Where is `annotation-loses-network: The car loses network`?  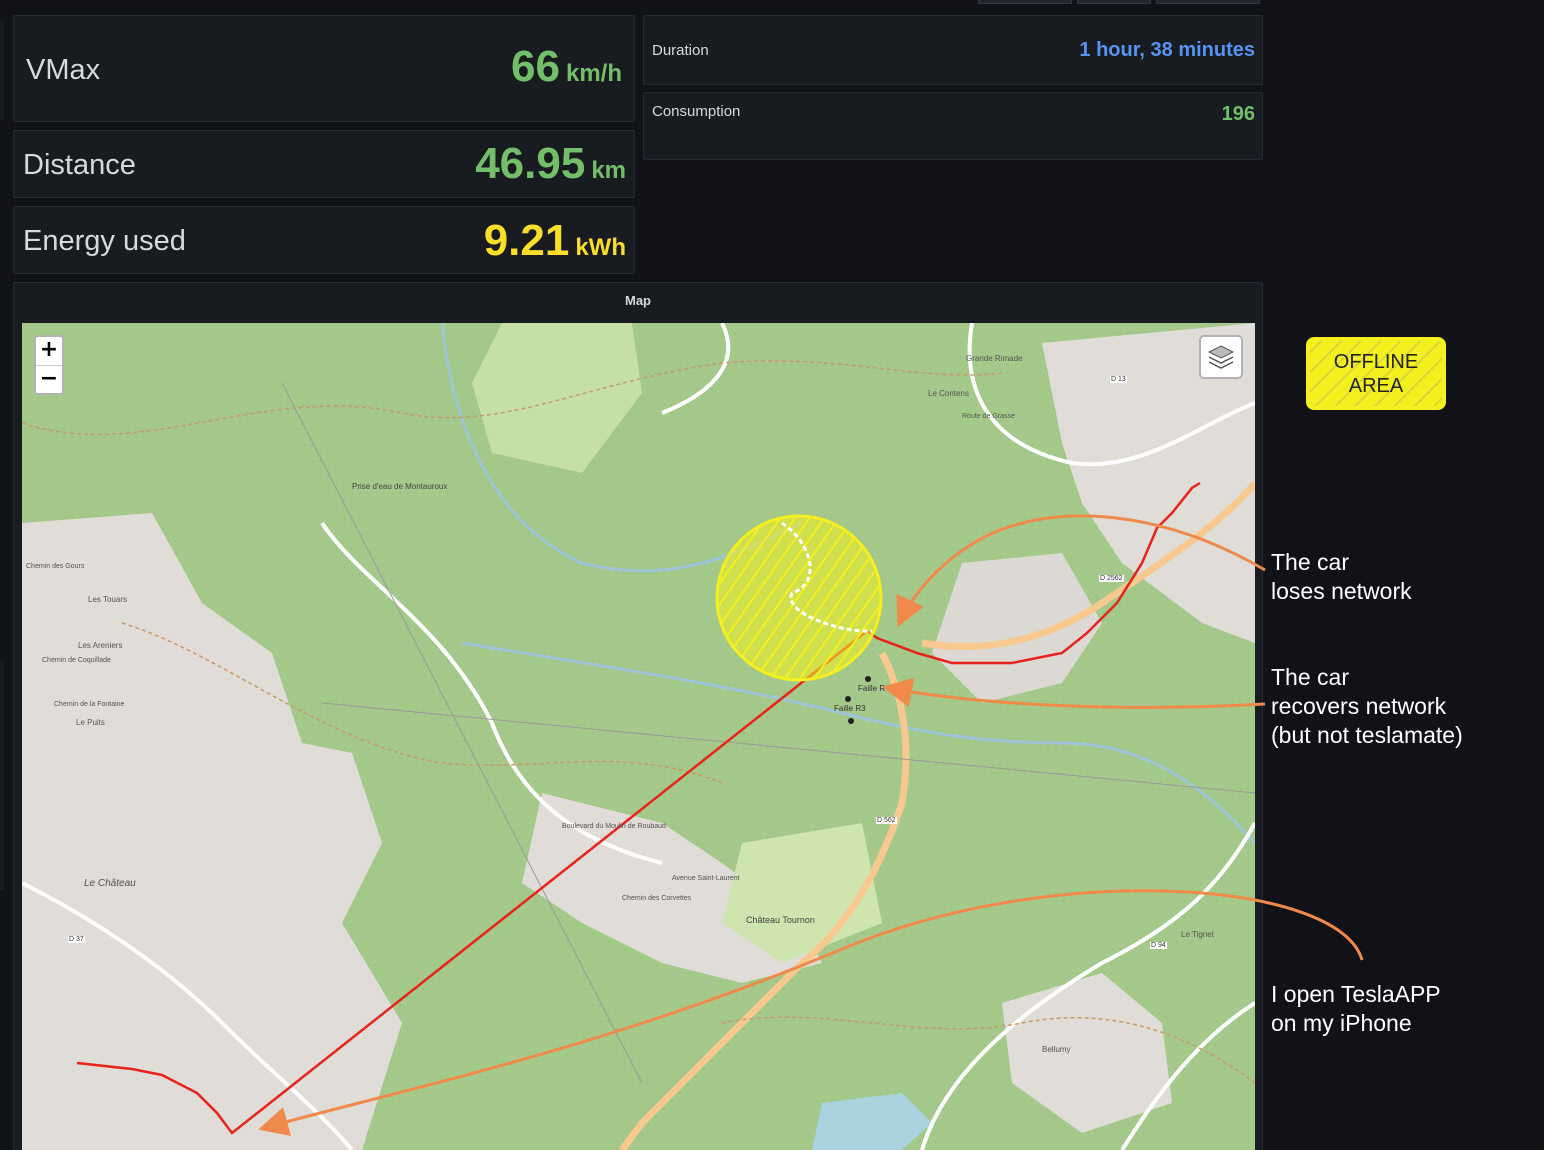
annotation-loses-network: The car loses network is located at coordinates (1341, 577).